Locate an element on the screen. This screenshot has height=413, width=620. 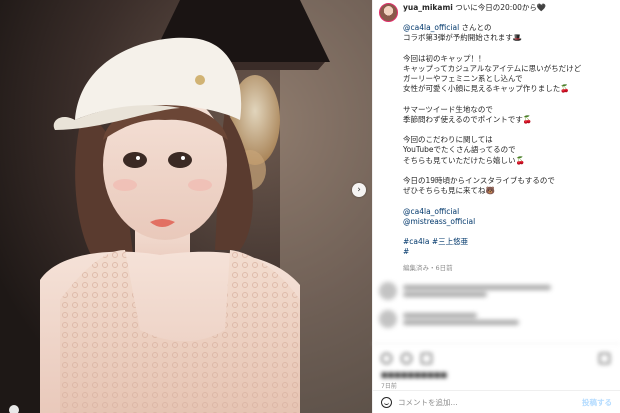
caption-line: そちらも見ていただけたら嬉しい🍒 is located at coordinates (464, 160).